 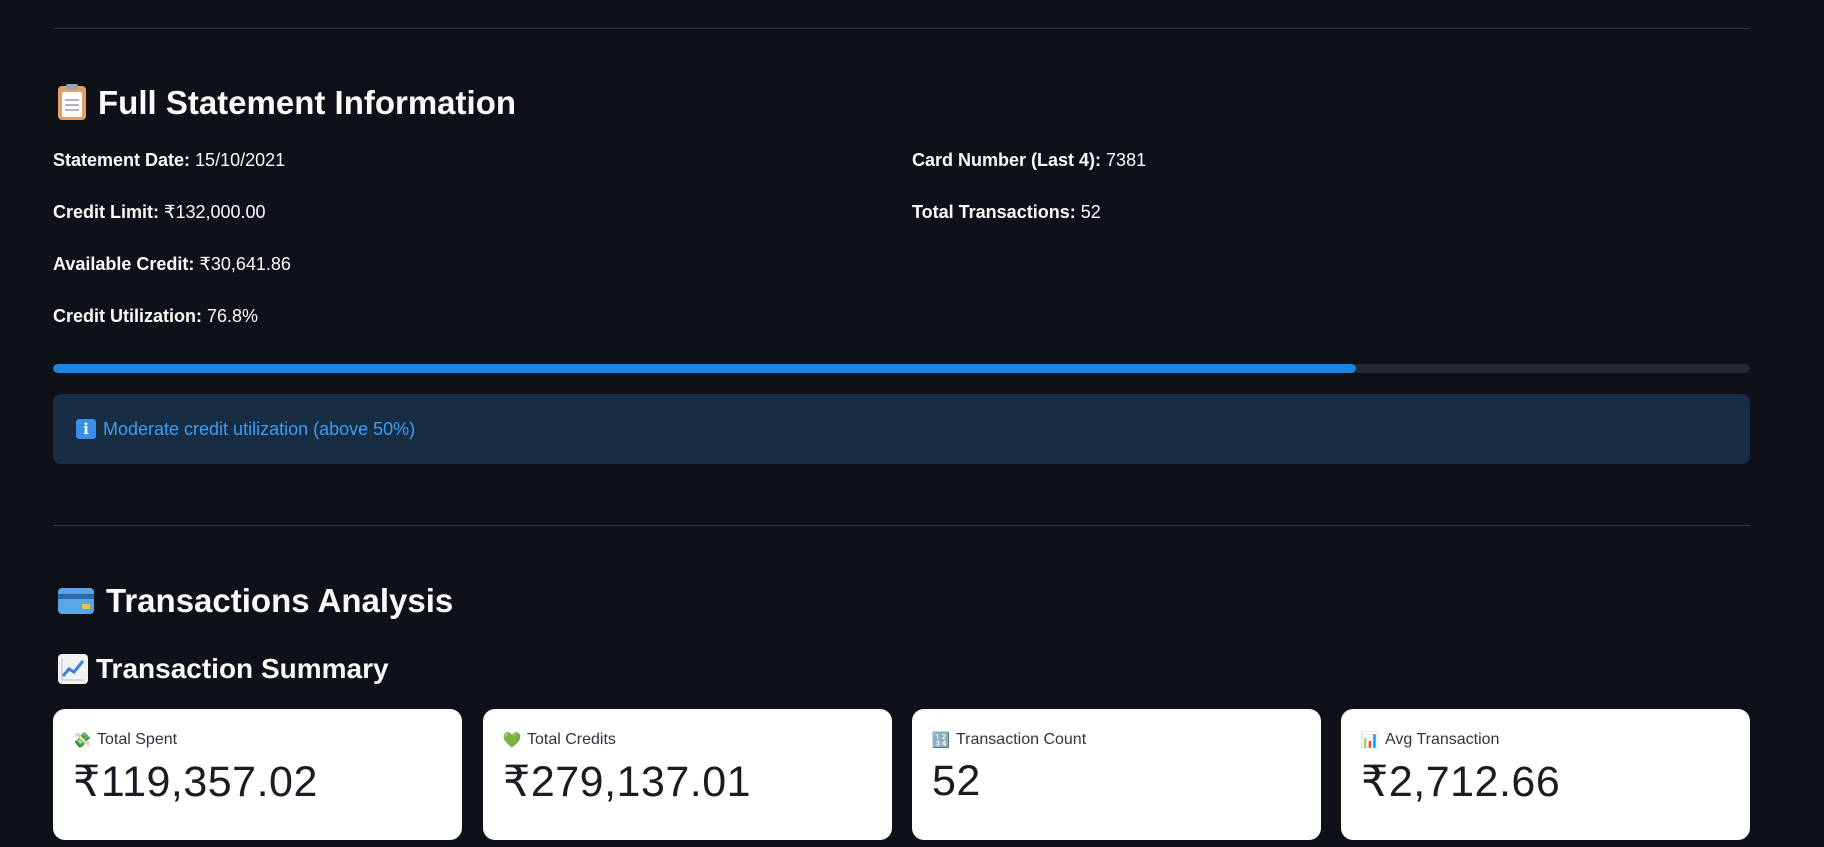 What do you see at coordinates (1461, 782) in the screenshot?
I see `metric-value: ₹2,712.66` at bounding box center [1461, 782].